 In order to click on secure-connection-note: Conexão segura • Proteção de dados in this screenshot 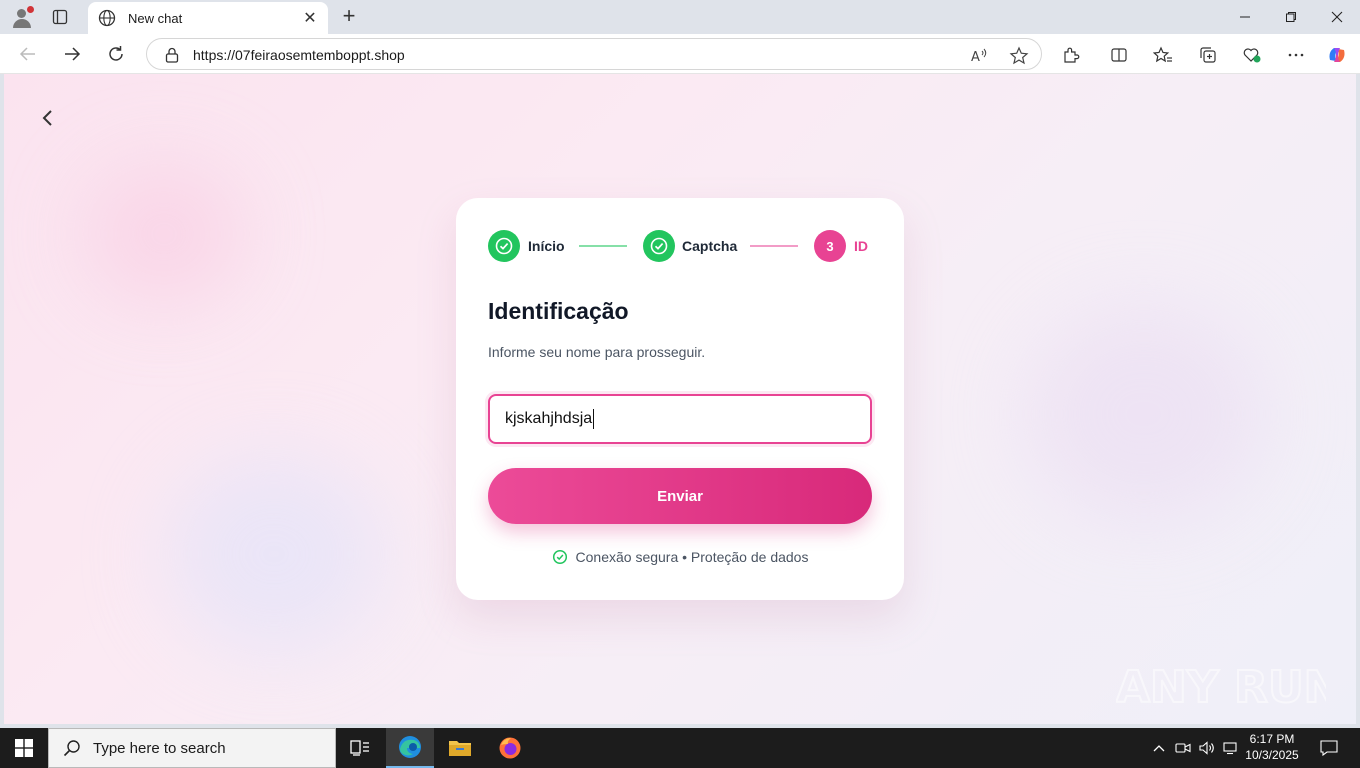, I will do `click(680, 557)`.